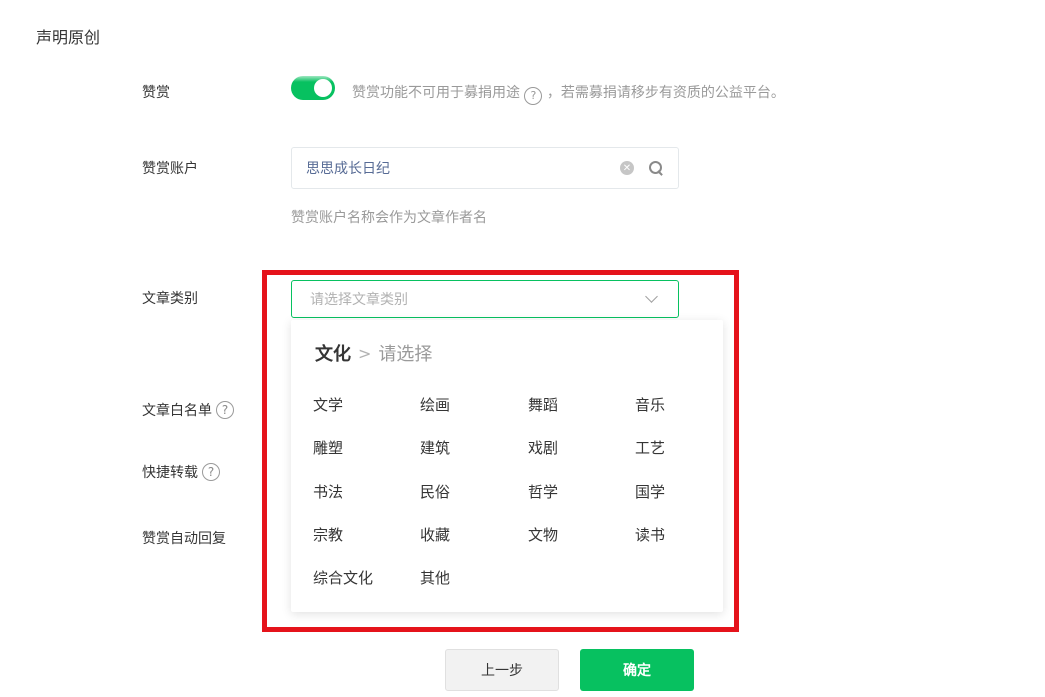 The width and height of the screenshot is (1045, 697). Describe the element at coordinates (485, 299) in the screenshot. I see `category-select: 请选择文章类别` at that location.